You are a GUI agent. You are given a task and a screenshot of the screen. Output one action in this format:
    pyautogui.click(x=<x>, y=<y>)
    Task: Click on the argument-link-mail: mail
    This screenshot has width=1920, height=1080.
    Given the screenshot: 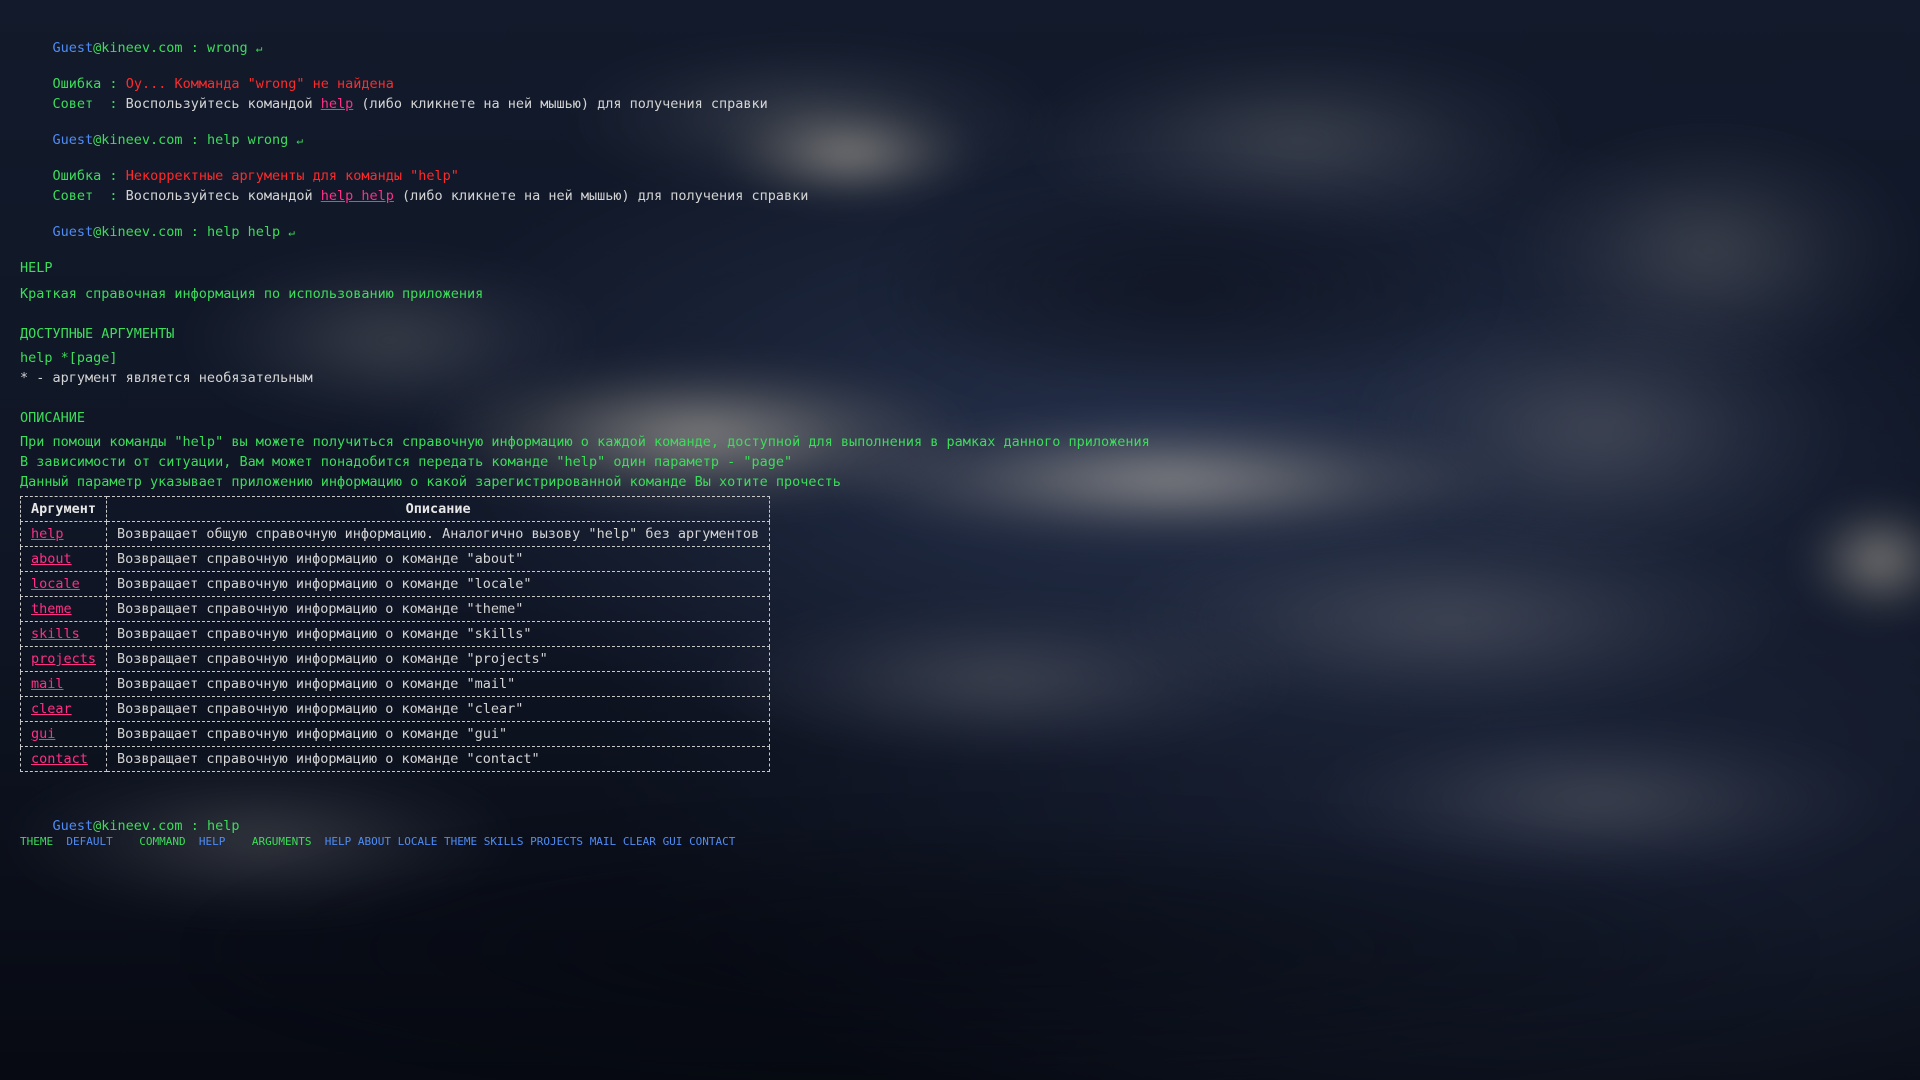 What is the action you would take?
    pyautogui.click(x=47, y=684)
    